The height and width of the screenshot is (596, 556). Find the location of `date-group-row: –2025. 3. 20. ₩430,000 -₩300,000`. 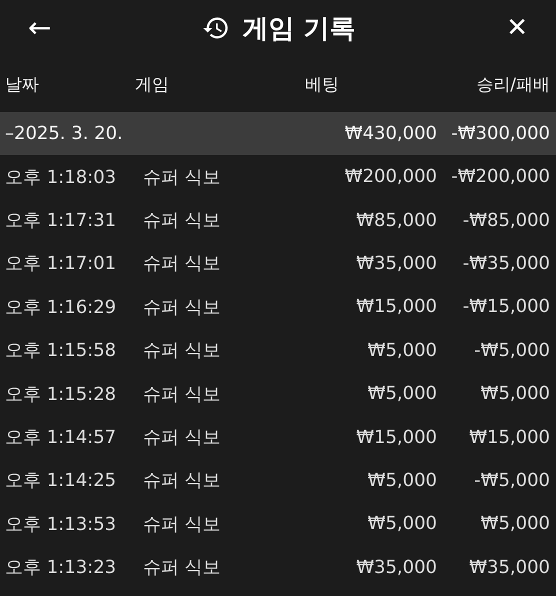

date-group-row: –2025. 3. 20. ₩430,000 -₩300,000 is located at coordinates (278, 133).